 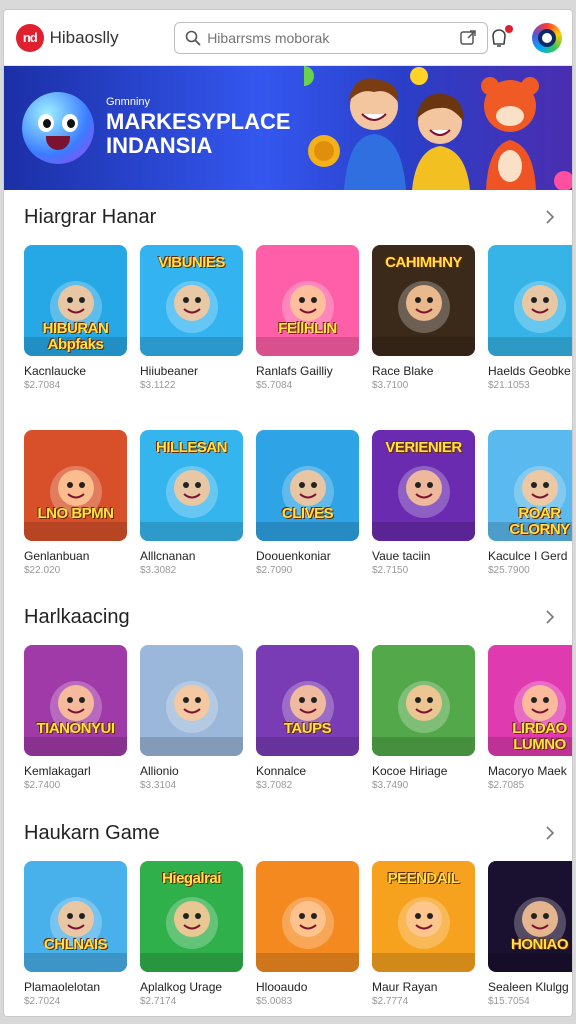 I want to click on logo-badge: nd, so click(x=30, y=37).